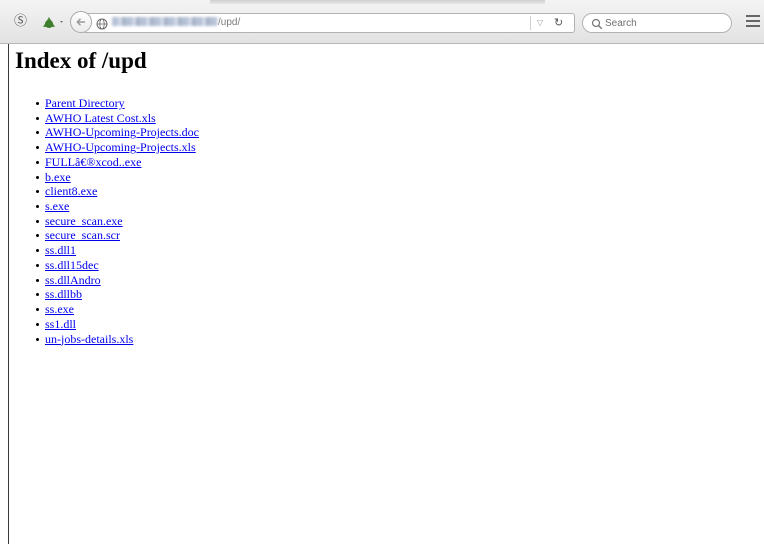 This screenshot has height=544, width=764. Describe the element at coordinates (540, 23) in the screenshot. I see `dropdown-arrow-icon: ▽` at that location.